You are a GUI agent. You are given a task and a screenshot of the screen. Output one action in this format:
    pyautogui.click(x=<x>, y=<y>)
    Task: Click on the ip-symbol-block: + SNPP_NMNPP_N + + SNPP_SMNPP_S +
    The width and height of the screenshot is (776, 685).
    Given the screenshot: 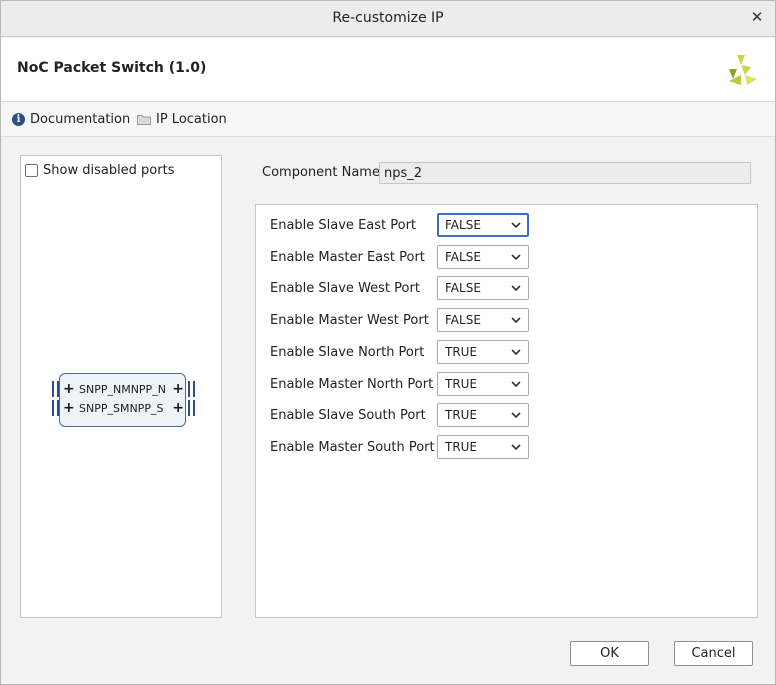 What is the action you would take?
    pyautogui.click(x=123, y=400)
    